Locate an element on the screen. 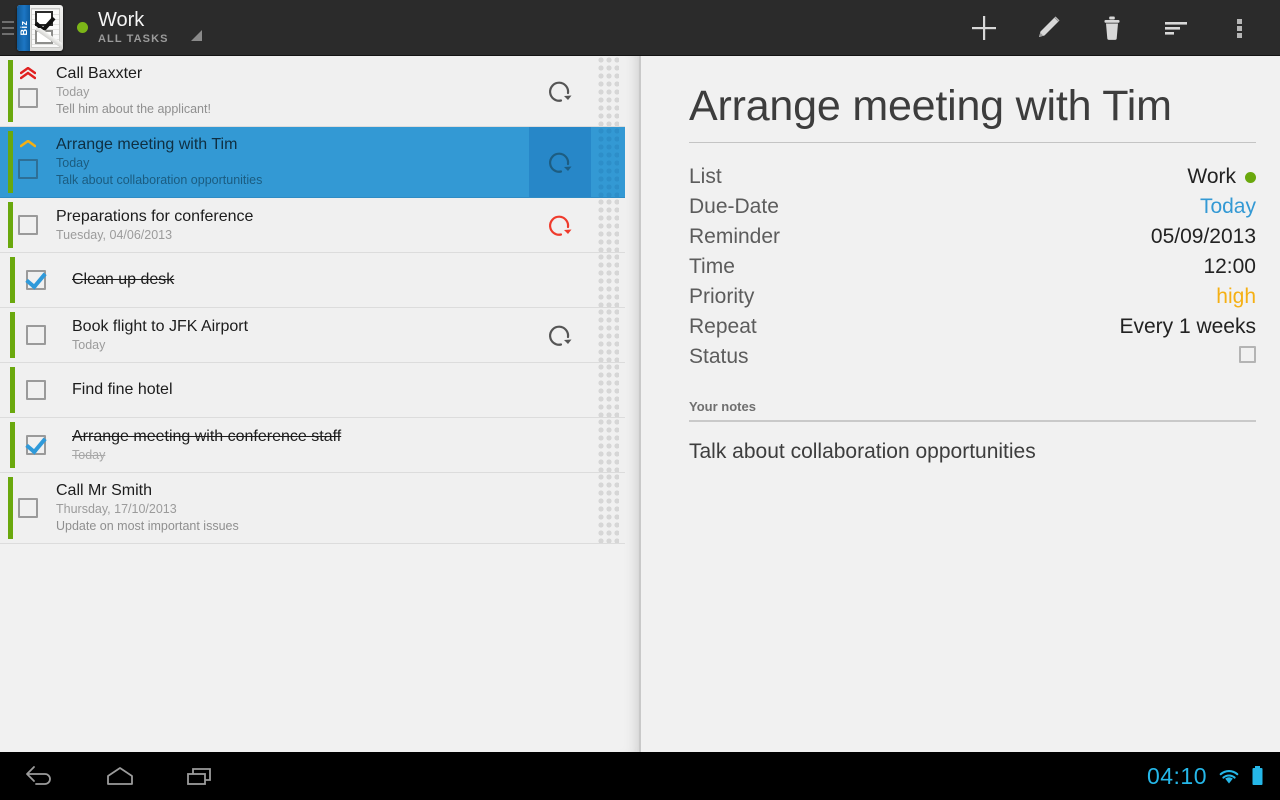  field-reminder: Reminder 05/09/2013 is located at coordinates (972, 240).